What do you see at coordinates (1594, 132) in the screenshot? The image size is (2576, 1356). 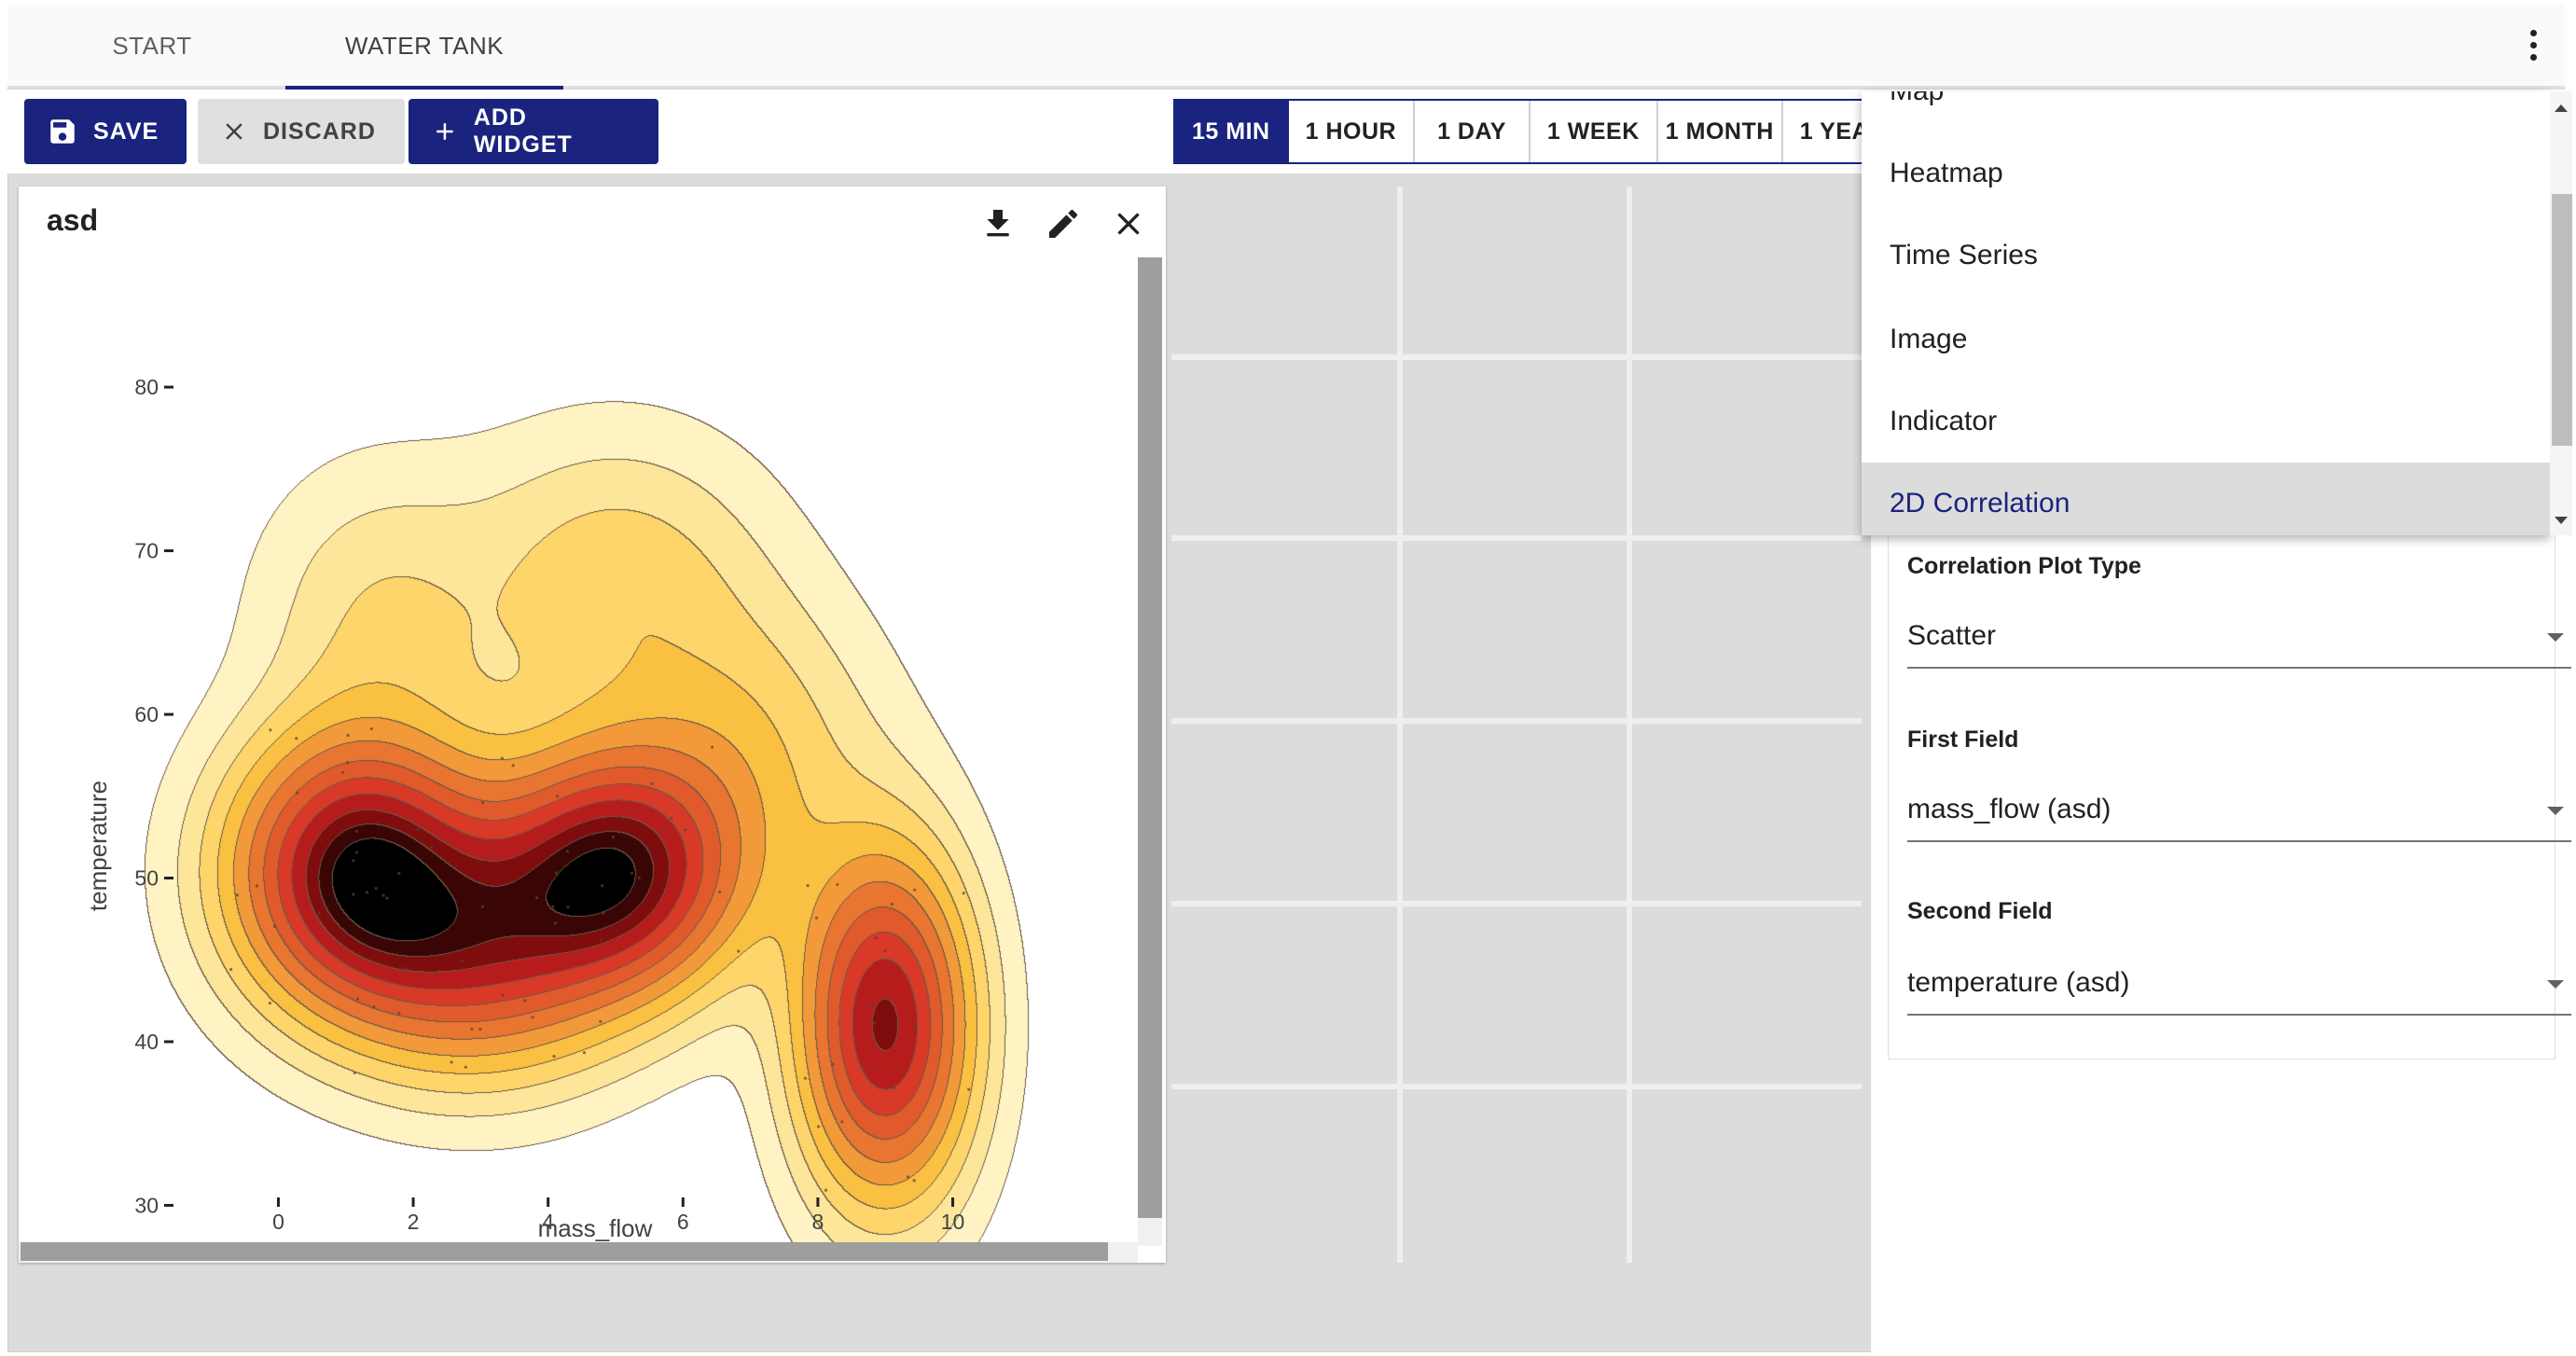 I see `range-1-week: 1 WEEK` at bounding box center [1594, 132].